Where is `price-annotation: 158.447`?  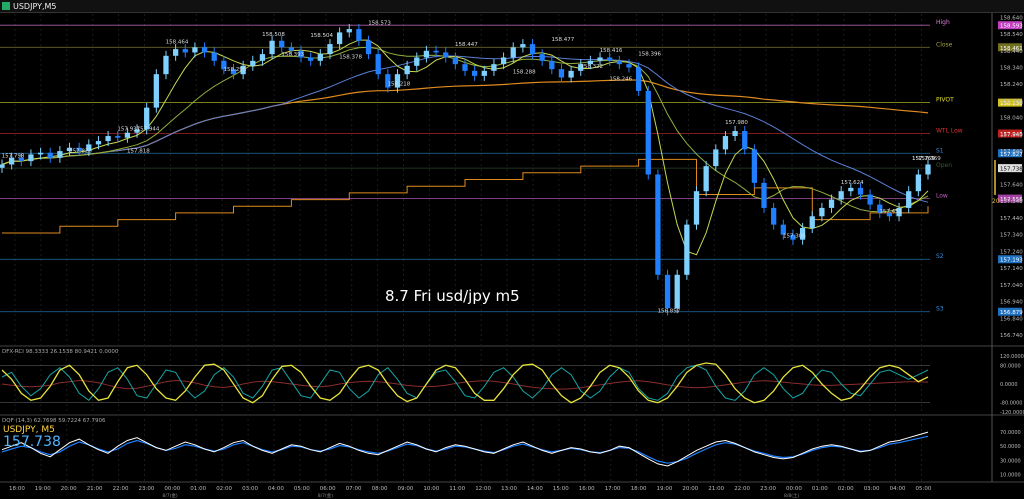 price-annotation: 158.447 is located at coordinates (466, 45).